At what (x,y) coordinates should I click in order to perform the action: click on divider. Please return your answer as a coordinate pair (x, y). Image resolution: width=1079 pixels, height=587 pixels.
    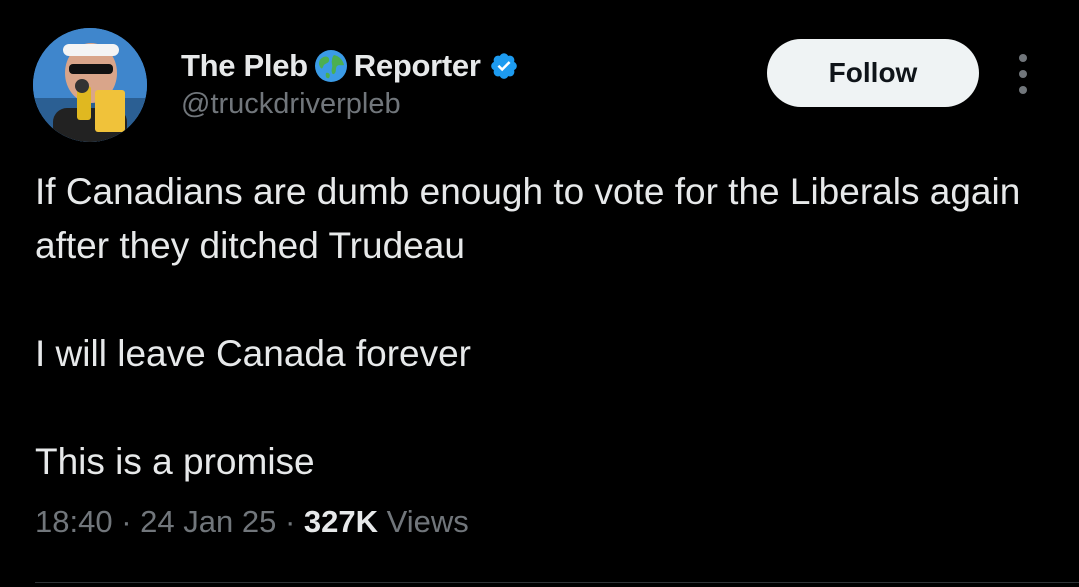
    Looking at the image, I should click on (557, 582).